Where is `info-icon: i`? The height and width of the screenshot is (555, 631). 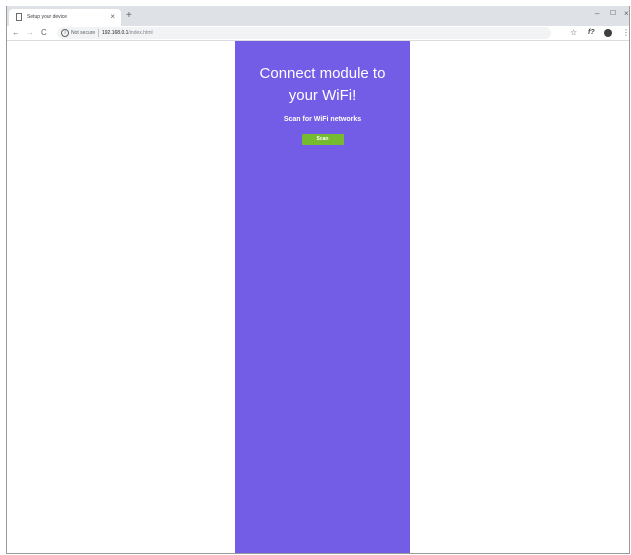 info-icon: i is located at coordinates (65, 33).